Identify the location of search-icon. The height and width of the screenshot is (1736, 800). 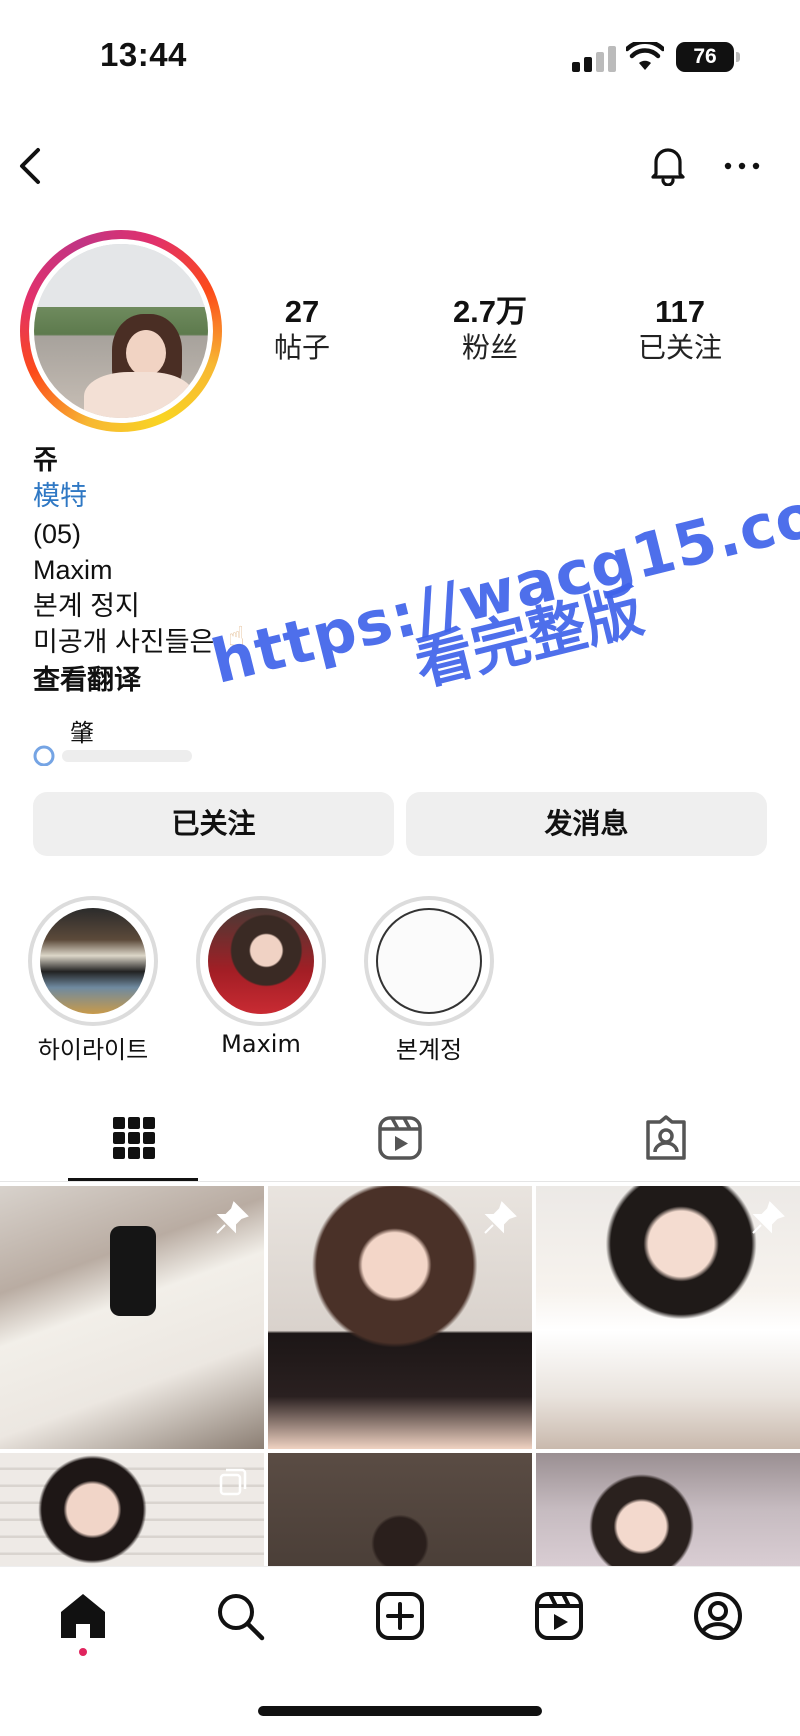
(240, 1616).